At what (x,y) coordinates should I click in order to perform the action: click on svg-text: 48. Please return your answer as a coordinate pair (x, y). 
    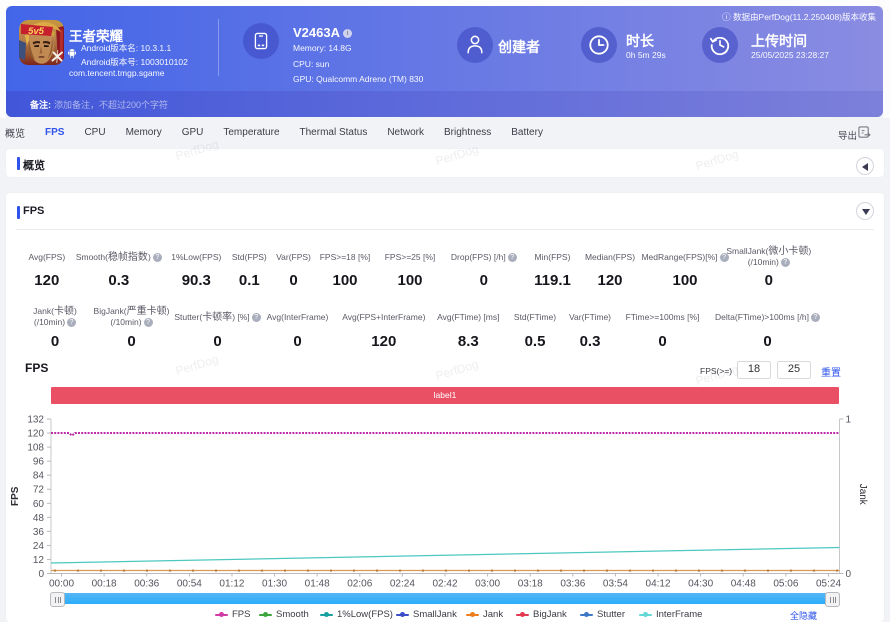
    Looking at the image, I should click on (39, 518).